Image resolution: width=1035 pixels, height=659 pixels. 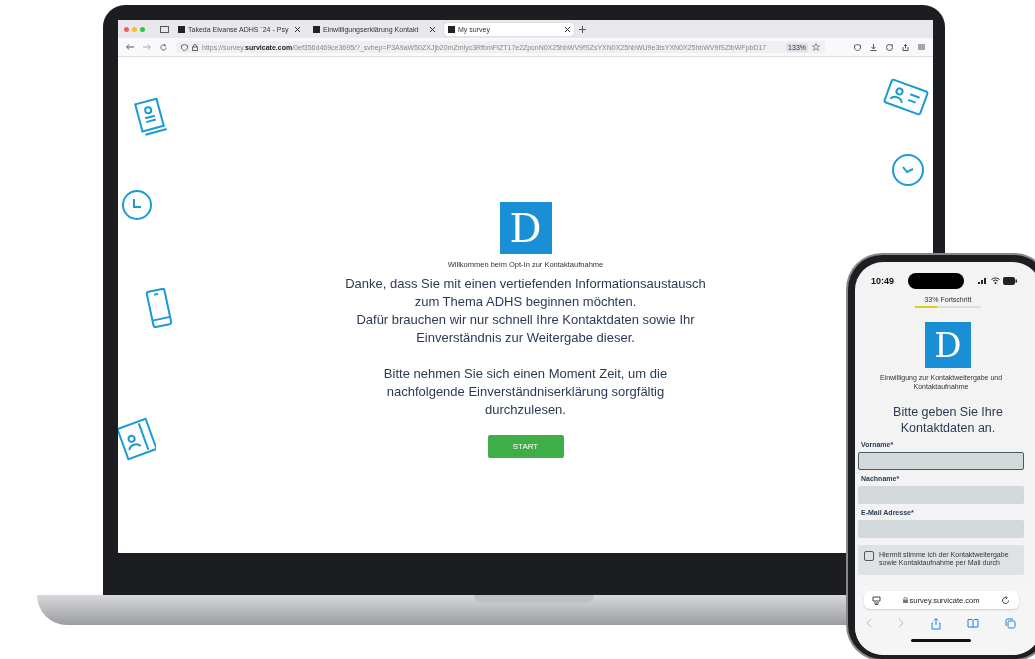 I want to click on home-indicator, so click(x=941, y=640).